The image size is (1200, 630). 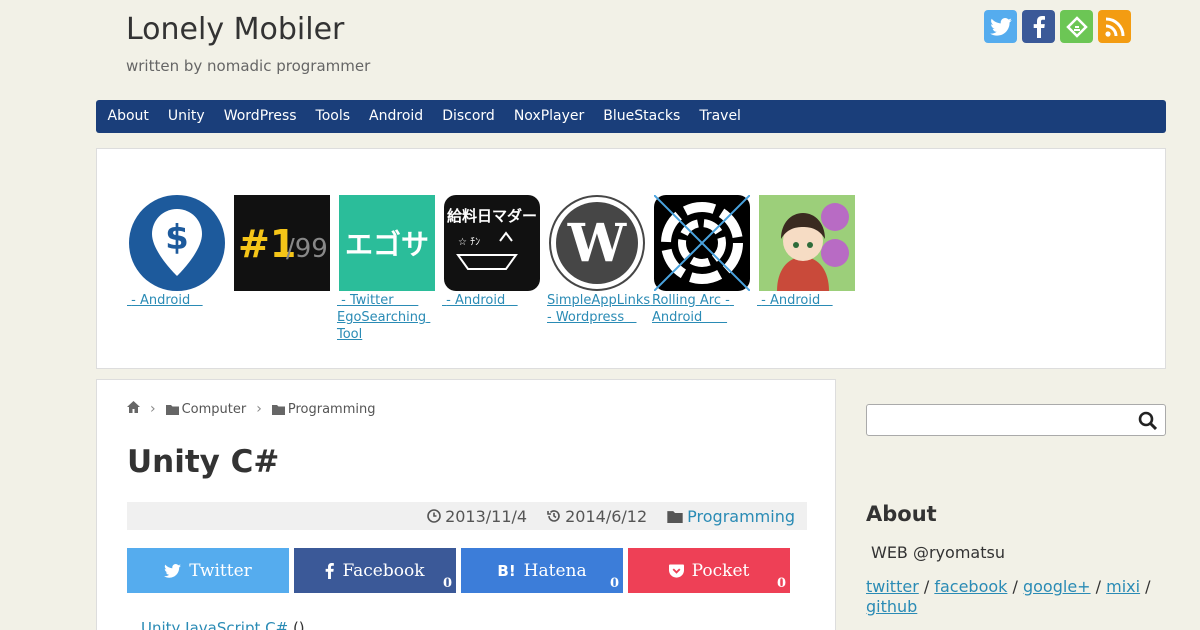 I want to click on app-label: SimpleAppLinks - Wordpress, so click(x=598, y=309).